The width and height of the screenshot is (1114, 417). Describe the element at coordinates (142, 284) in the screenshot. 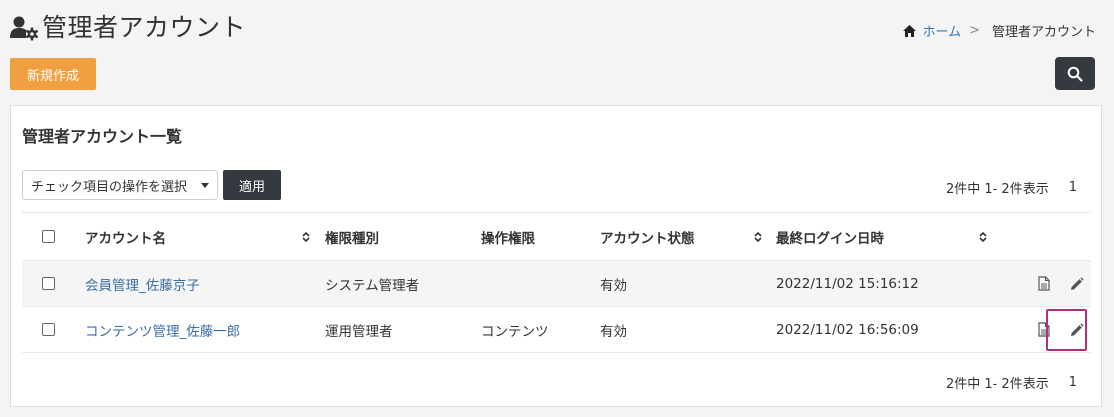

I see `account-name-link: 会員管理_佐藤京子` at that location.